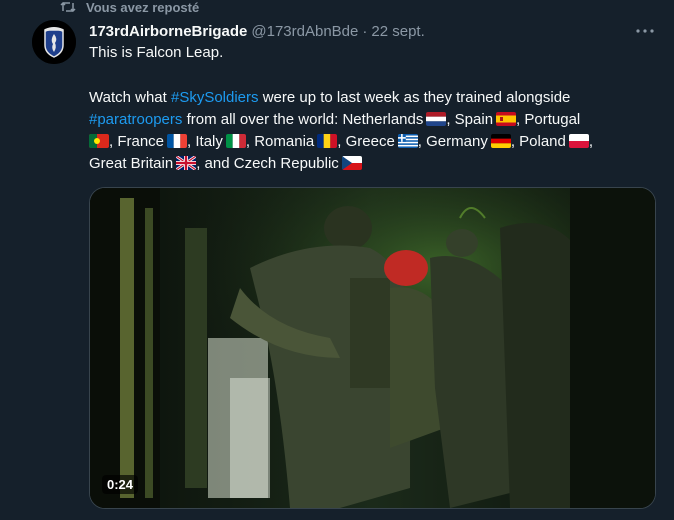 The image size is (674, 520). Describe the element at coordinates (177, 141) in the screenshot. I see `flag-france-icon` at that location.